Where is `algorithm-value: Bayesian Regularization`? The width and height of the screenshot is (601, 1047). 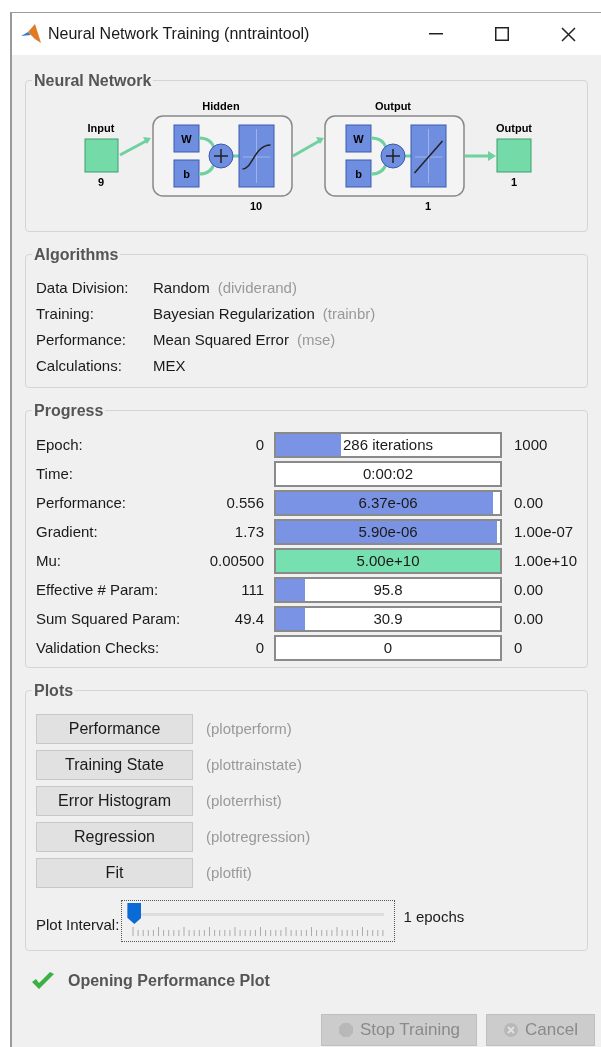 algorithm-value: Bayesian Regularization is located at coordinates (234, 313).